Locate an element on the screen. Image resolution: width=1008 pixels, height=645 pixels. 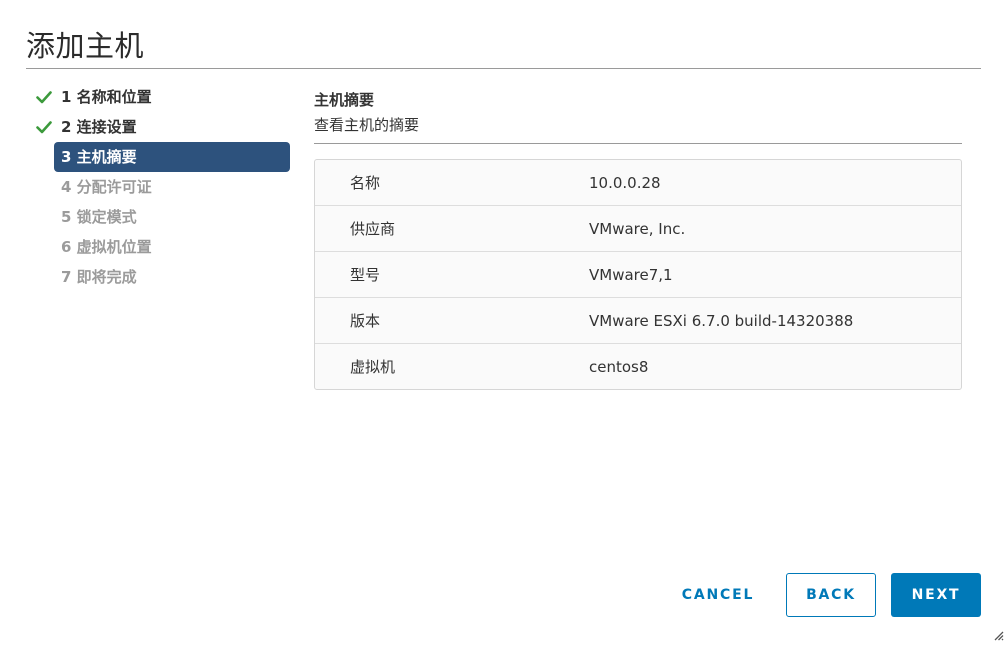
summary-row-vms: 虚拟机 centos8 is located at coordinates (638, 366).